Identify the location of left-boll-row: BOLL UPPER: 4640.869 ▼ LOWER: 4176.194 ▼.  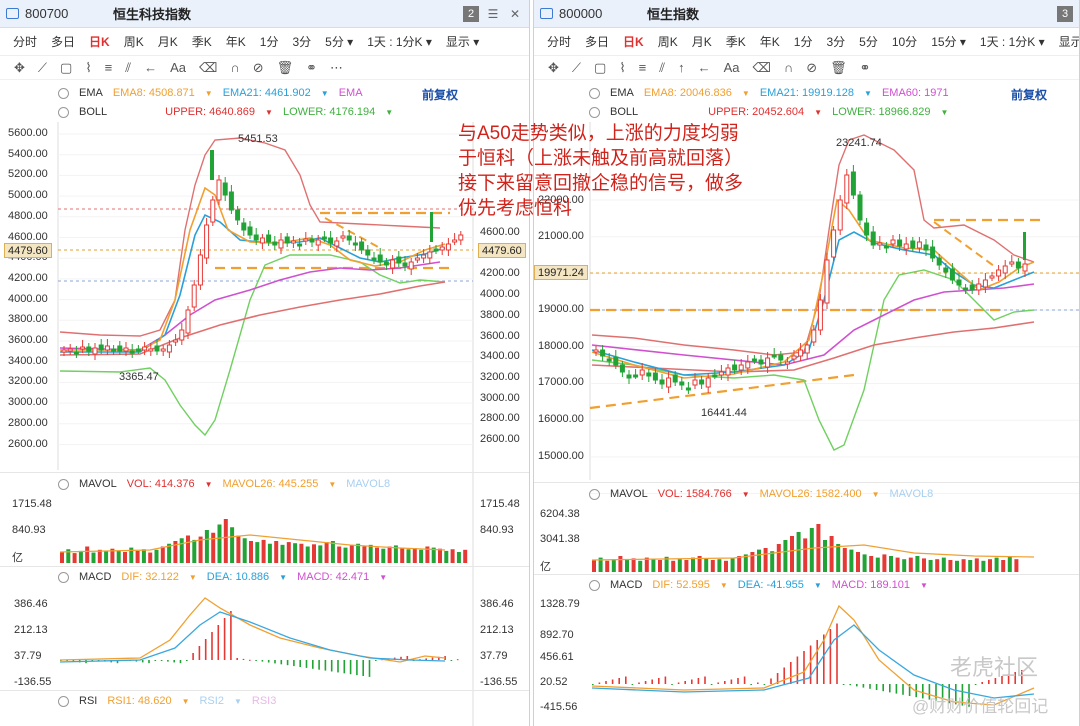
(225, 112).